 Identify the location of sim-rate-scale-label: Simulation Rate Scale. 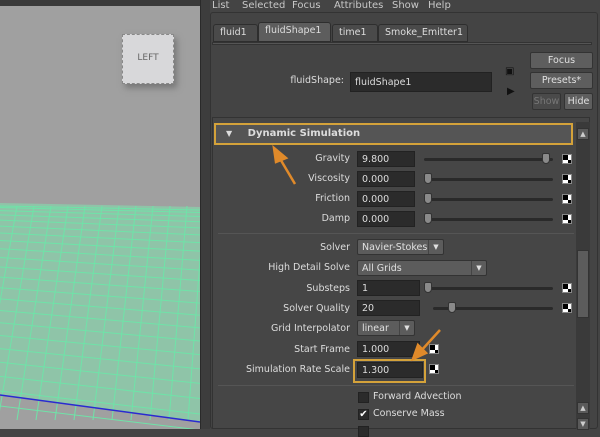
(298, 369).